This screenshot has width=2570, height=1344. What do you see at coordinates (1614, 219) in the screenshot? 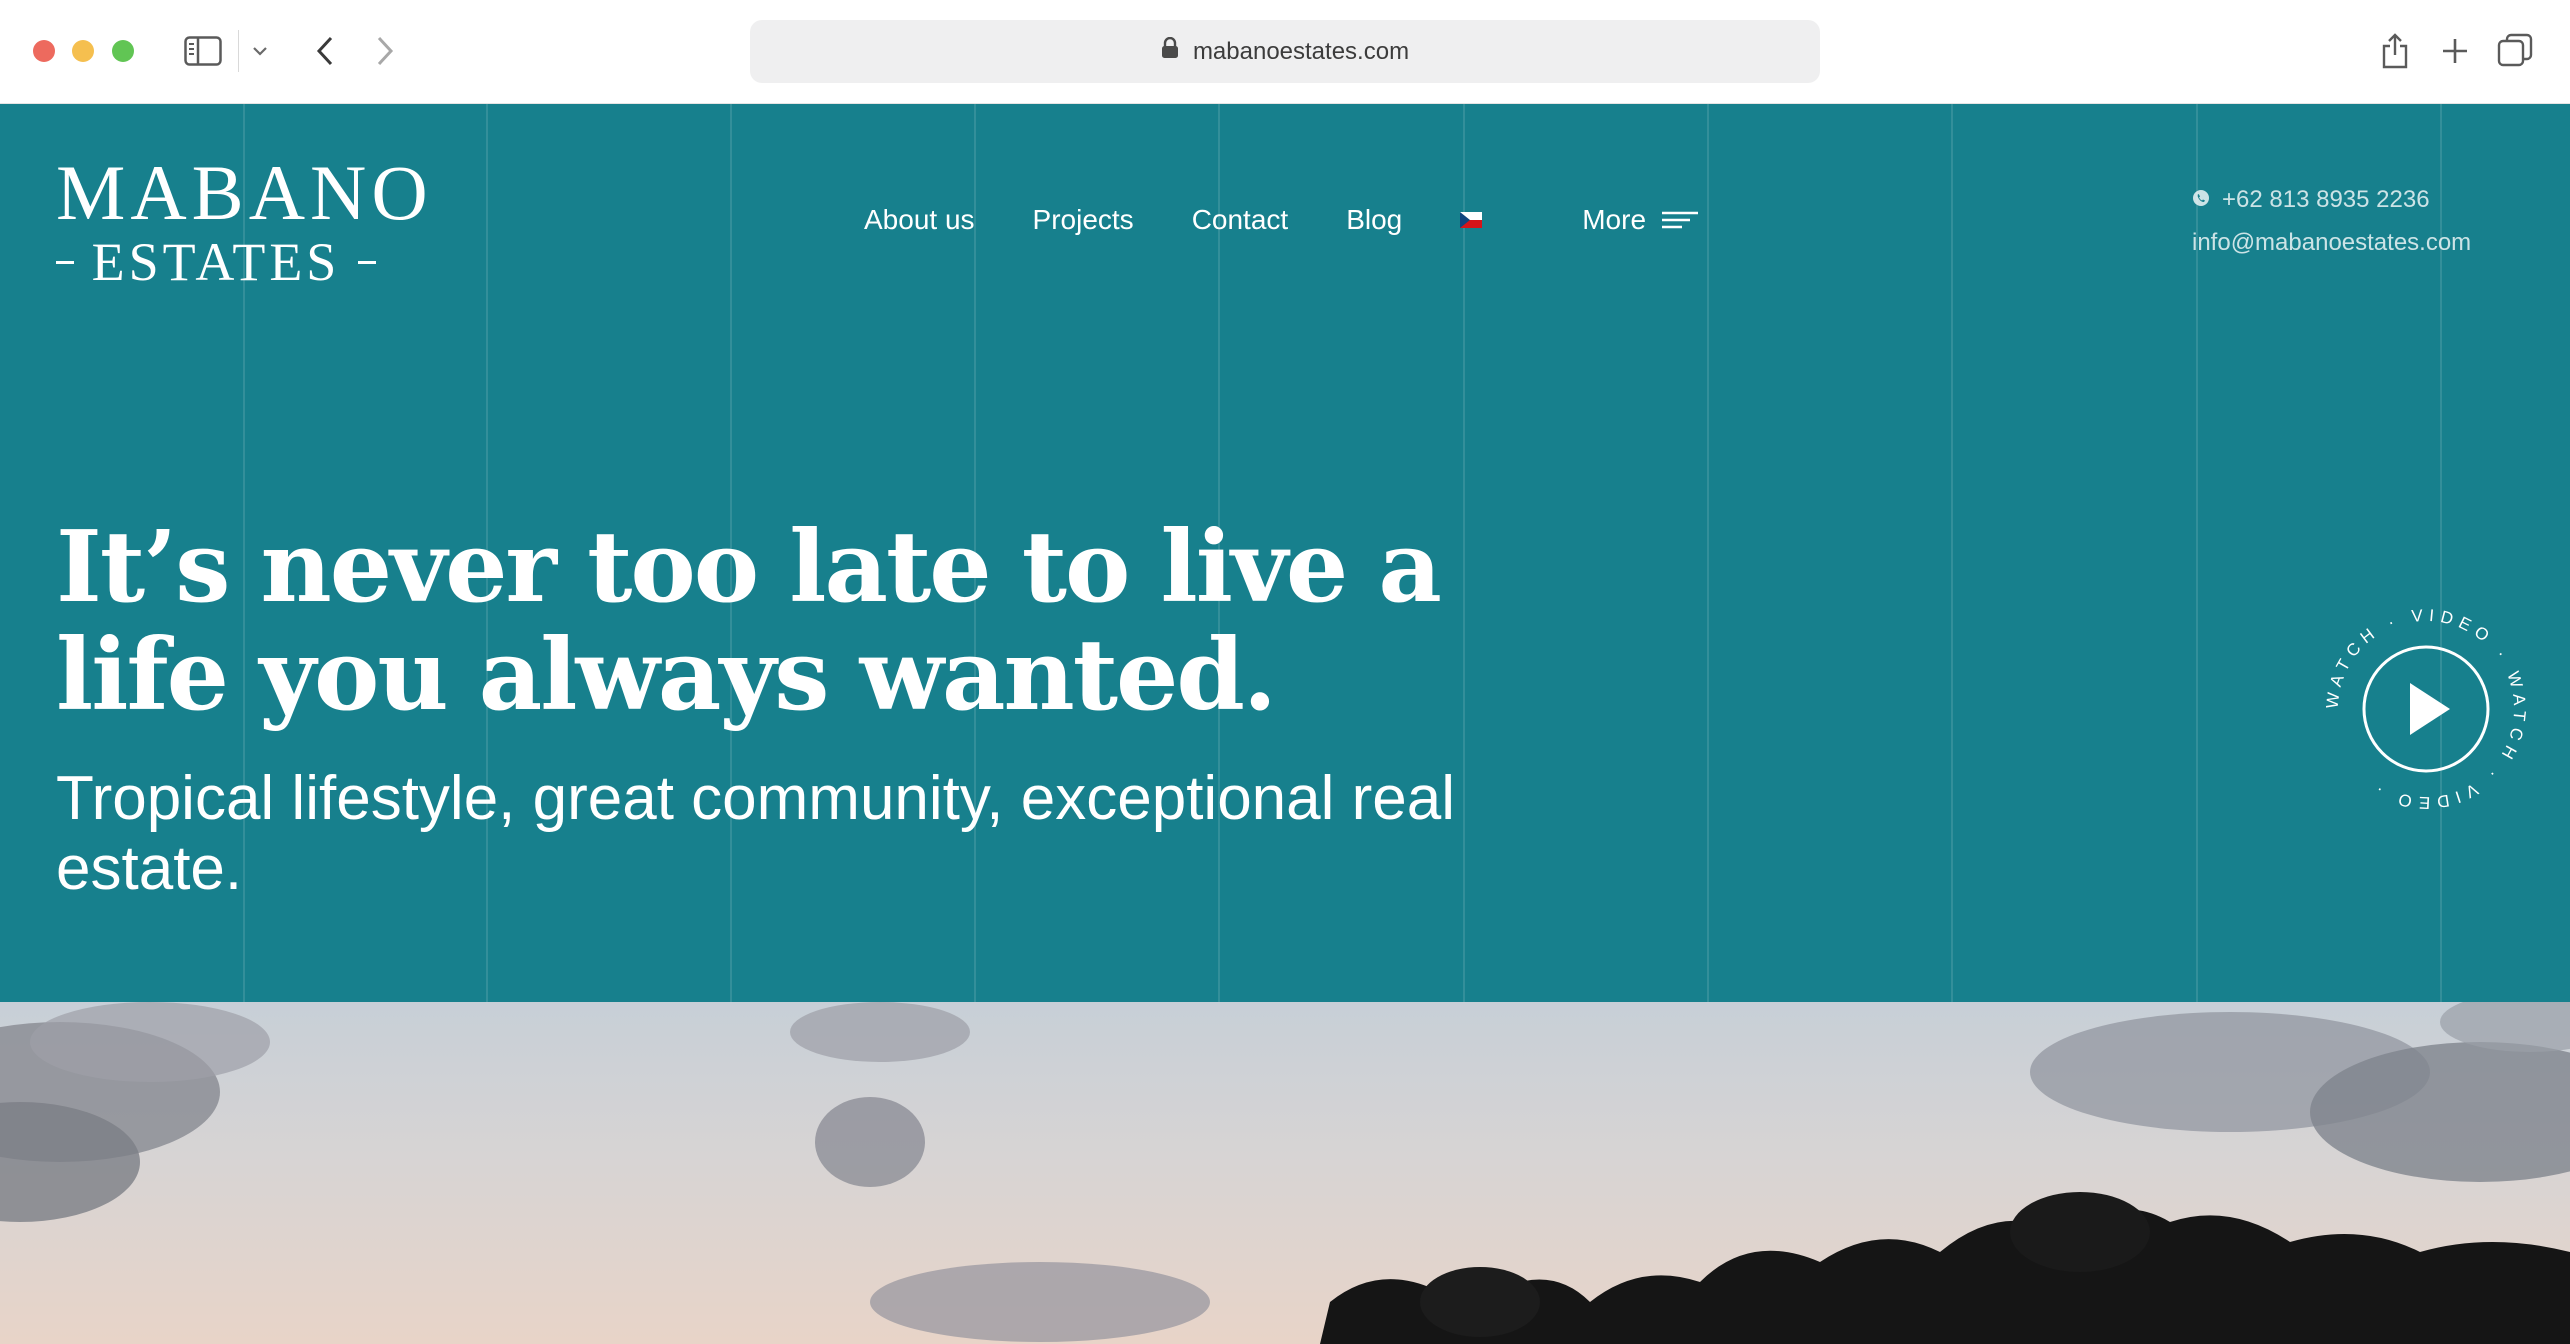
I see `more-label: More` at bounding box center [1614, 219].